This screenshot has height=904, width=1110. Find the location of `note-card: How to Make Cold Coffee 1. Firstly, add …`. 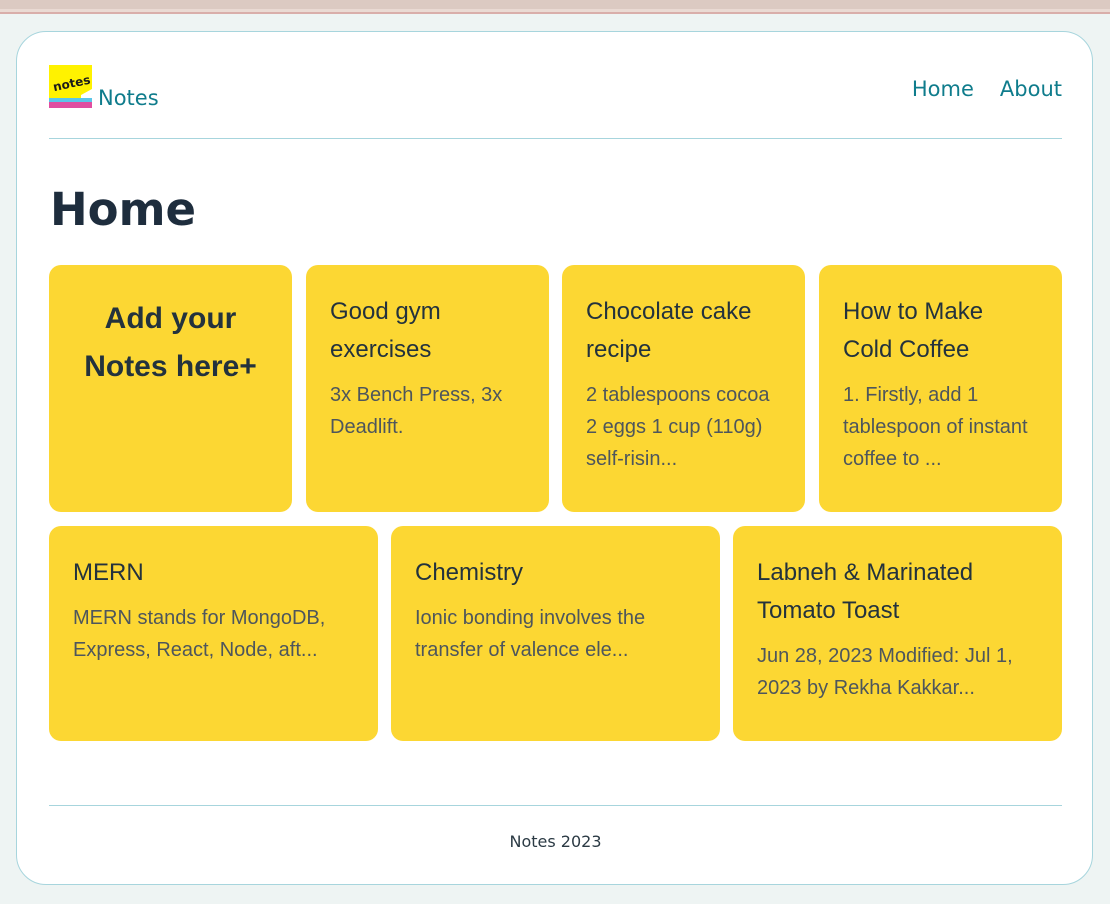

note-card: How to Make Cold Coffee 1. Firstly, add … is located at coordinates (940, 388).